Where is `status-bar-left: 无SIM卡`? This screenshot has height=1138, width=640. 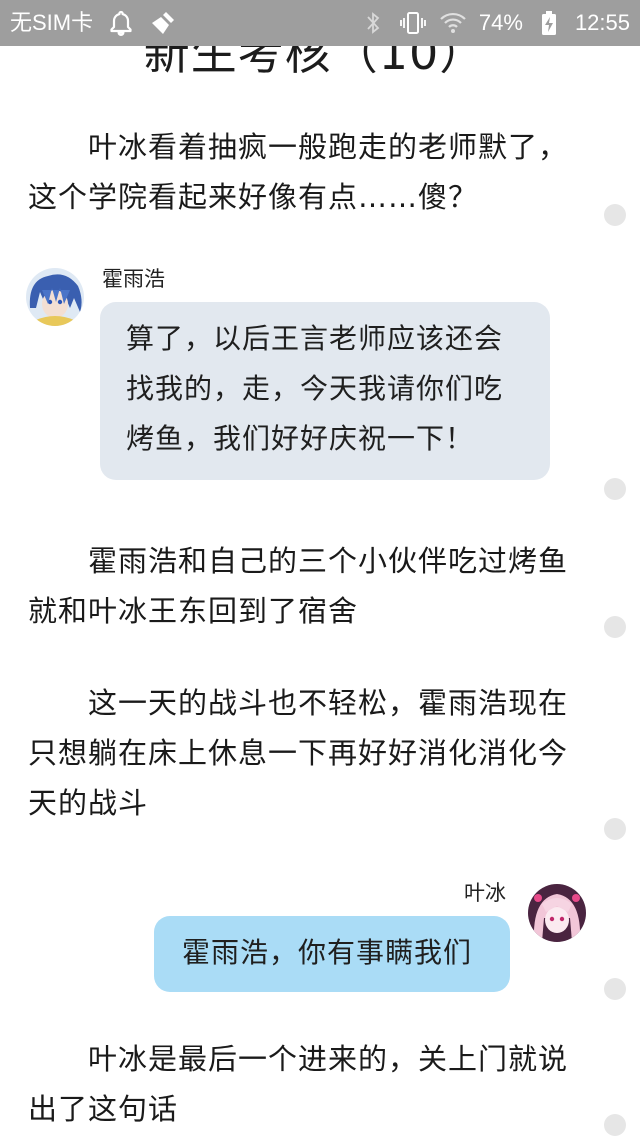 status-bar-left: 无SIM卡 is located at coordinates (93, 23).